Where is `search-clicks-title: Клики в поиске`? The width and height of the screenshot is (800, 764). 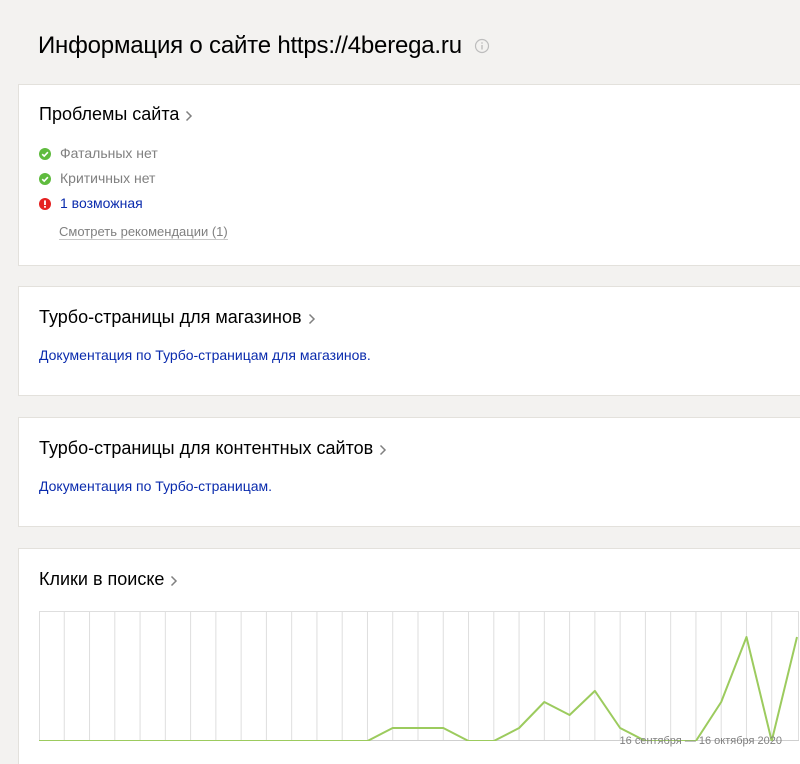 search-clicks-title: Клики в поиске is located at coordinates (101, 579).